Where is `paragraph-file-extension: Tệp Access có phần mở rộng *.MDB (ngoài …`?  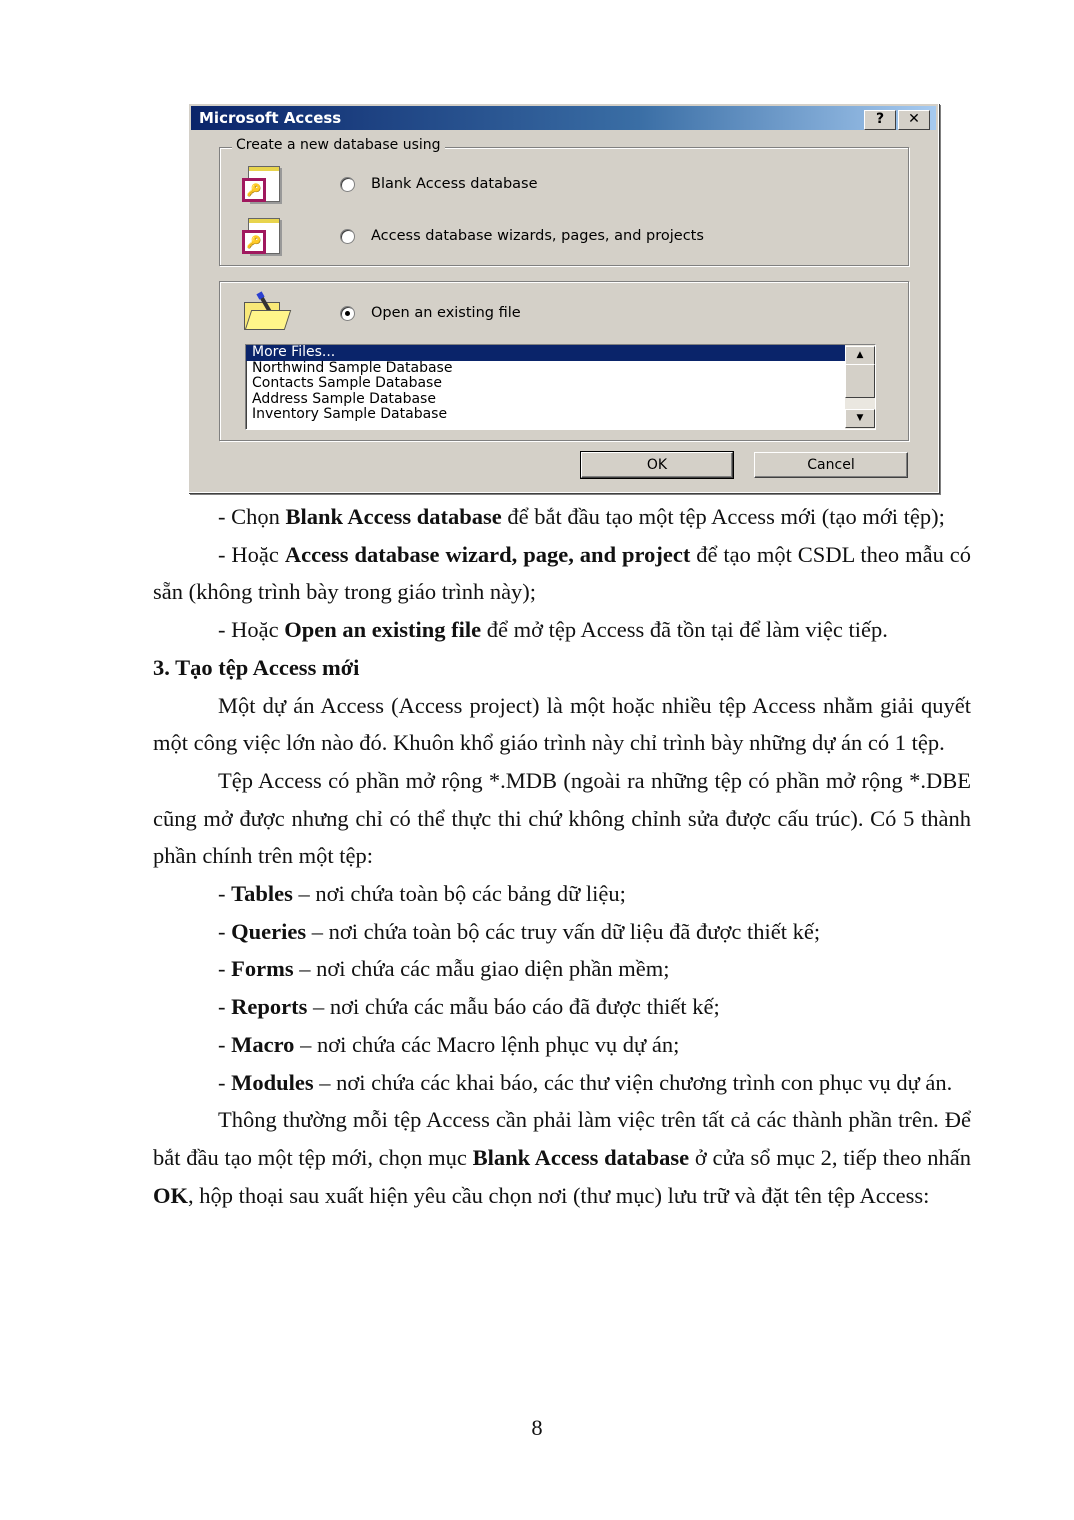 paragraph-file-extension: Tệp Access có phần mở rộng *.MDB (ngoài … is located at coordinates (562, 818).